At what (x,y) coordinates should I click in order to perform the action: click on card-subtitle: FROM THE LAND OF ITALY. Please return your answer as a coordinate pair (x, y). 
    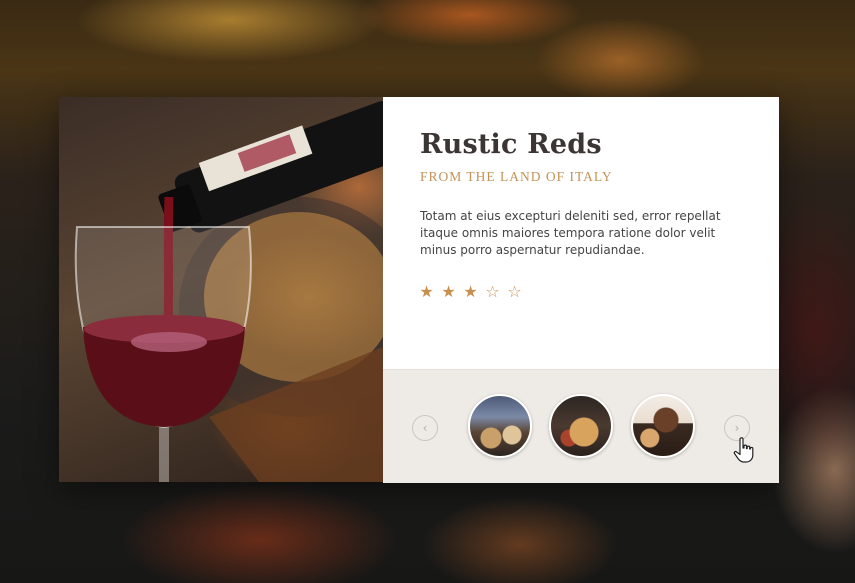
    Looking at the image, I should click on (516, 176).